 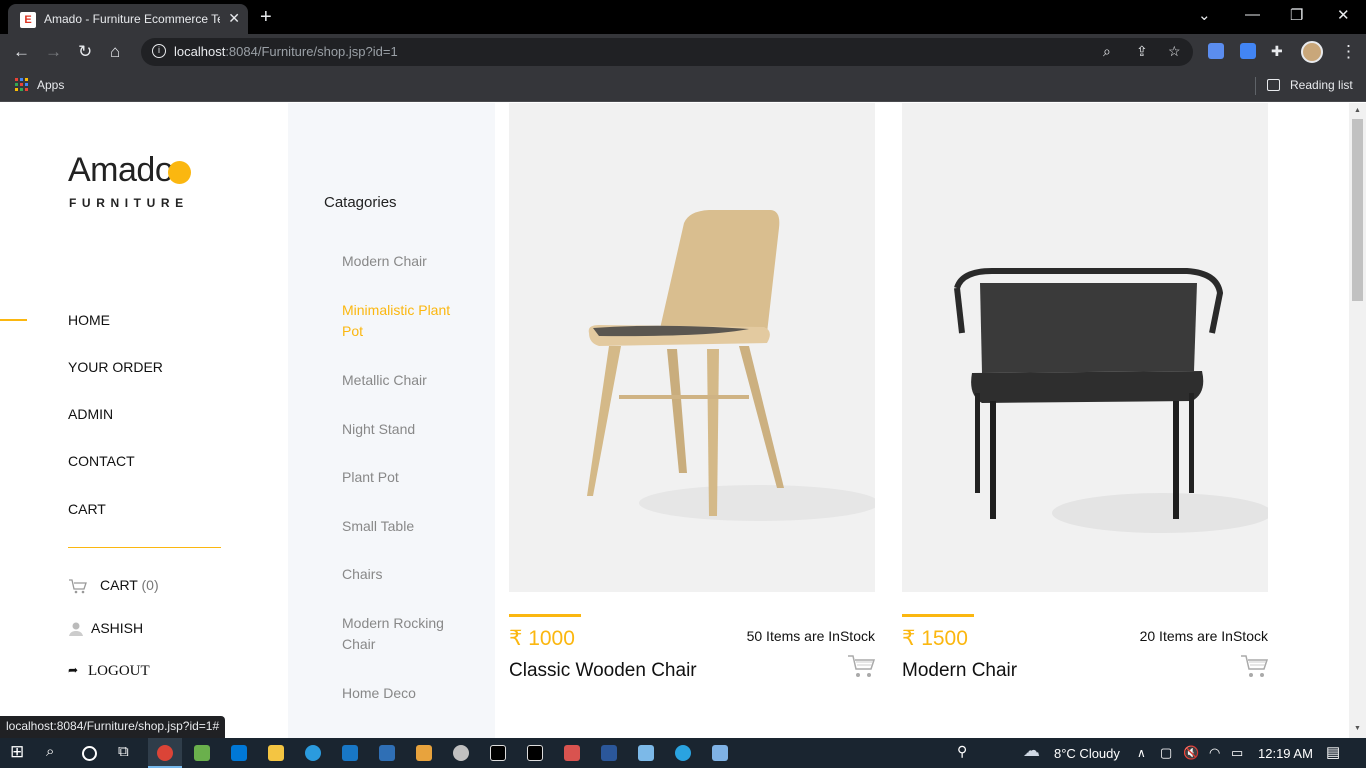 What do you see at coordinates (1357, 728) in the screenshot?
I see `scroll-down-icon: ▼` at bounding box center [1357, 728].